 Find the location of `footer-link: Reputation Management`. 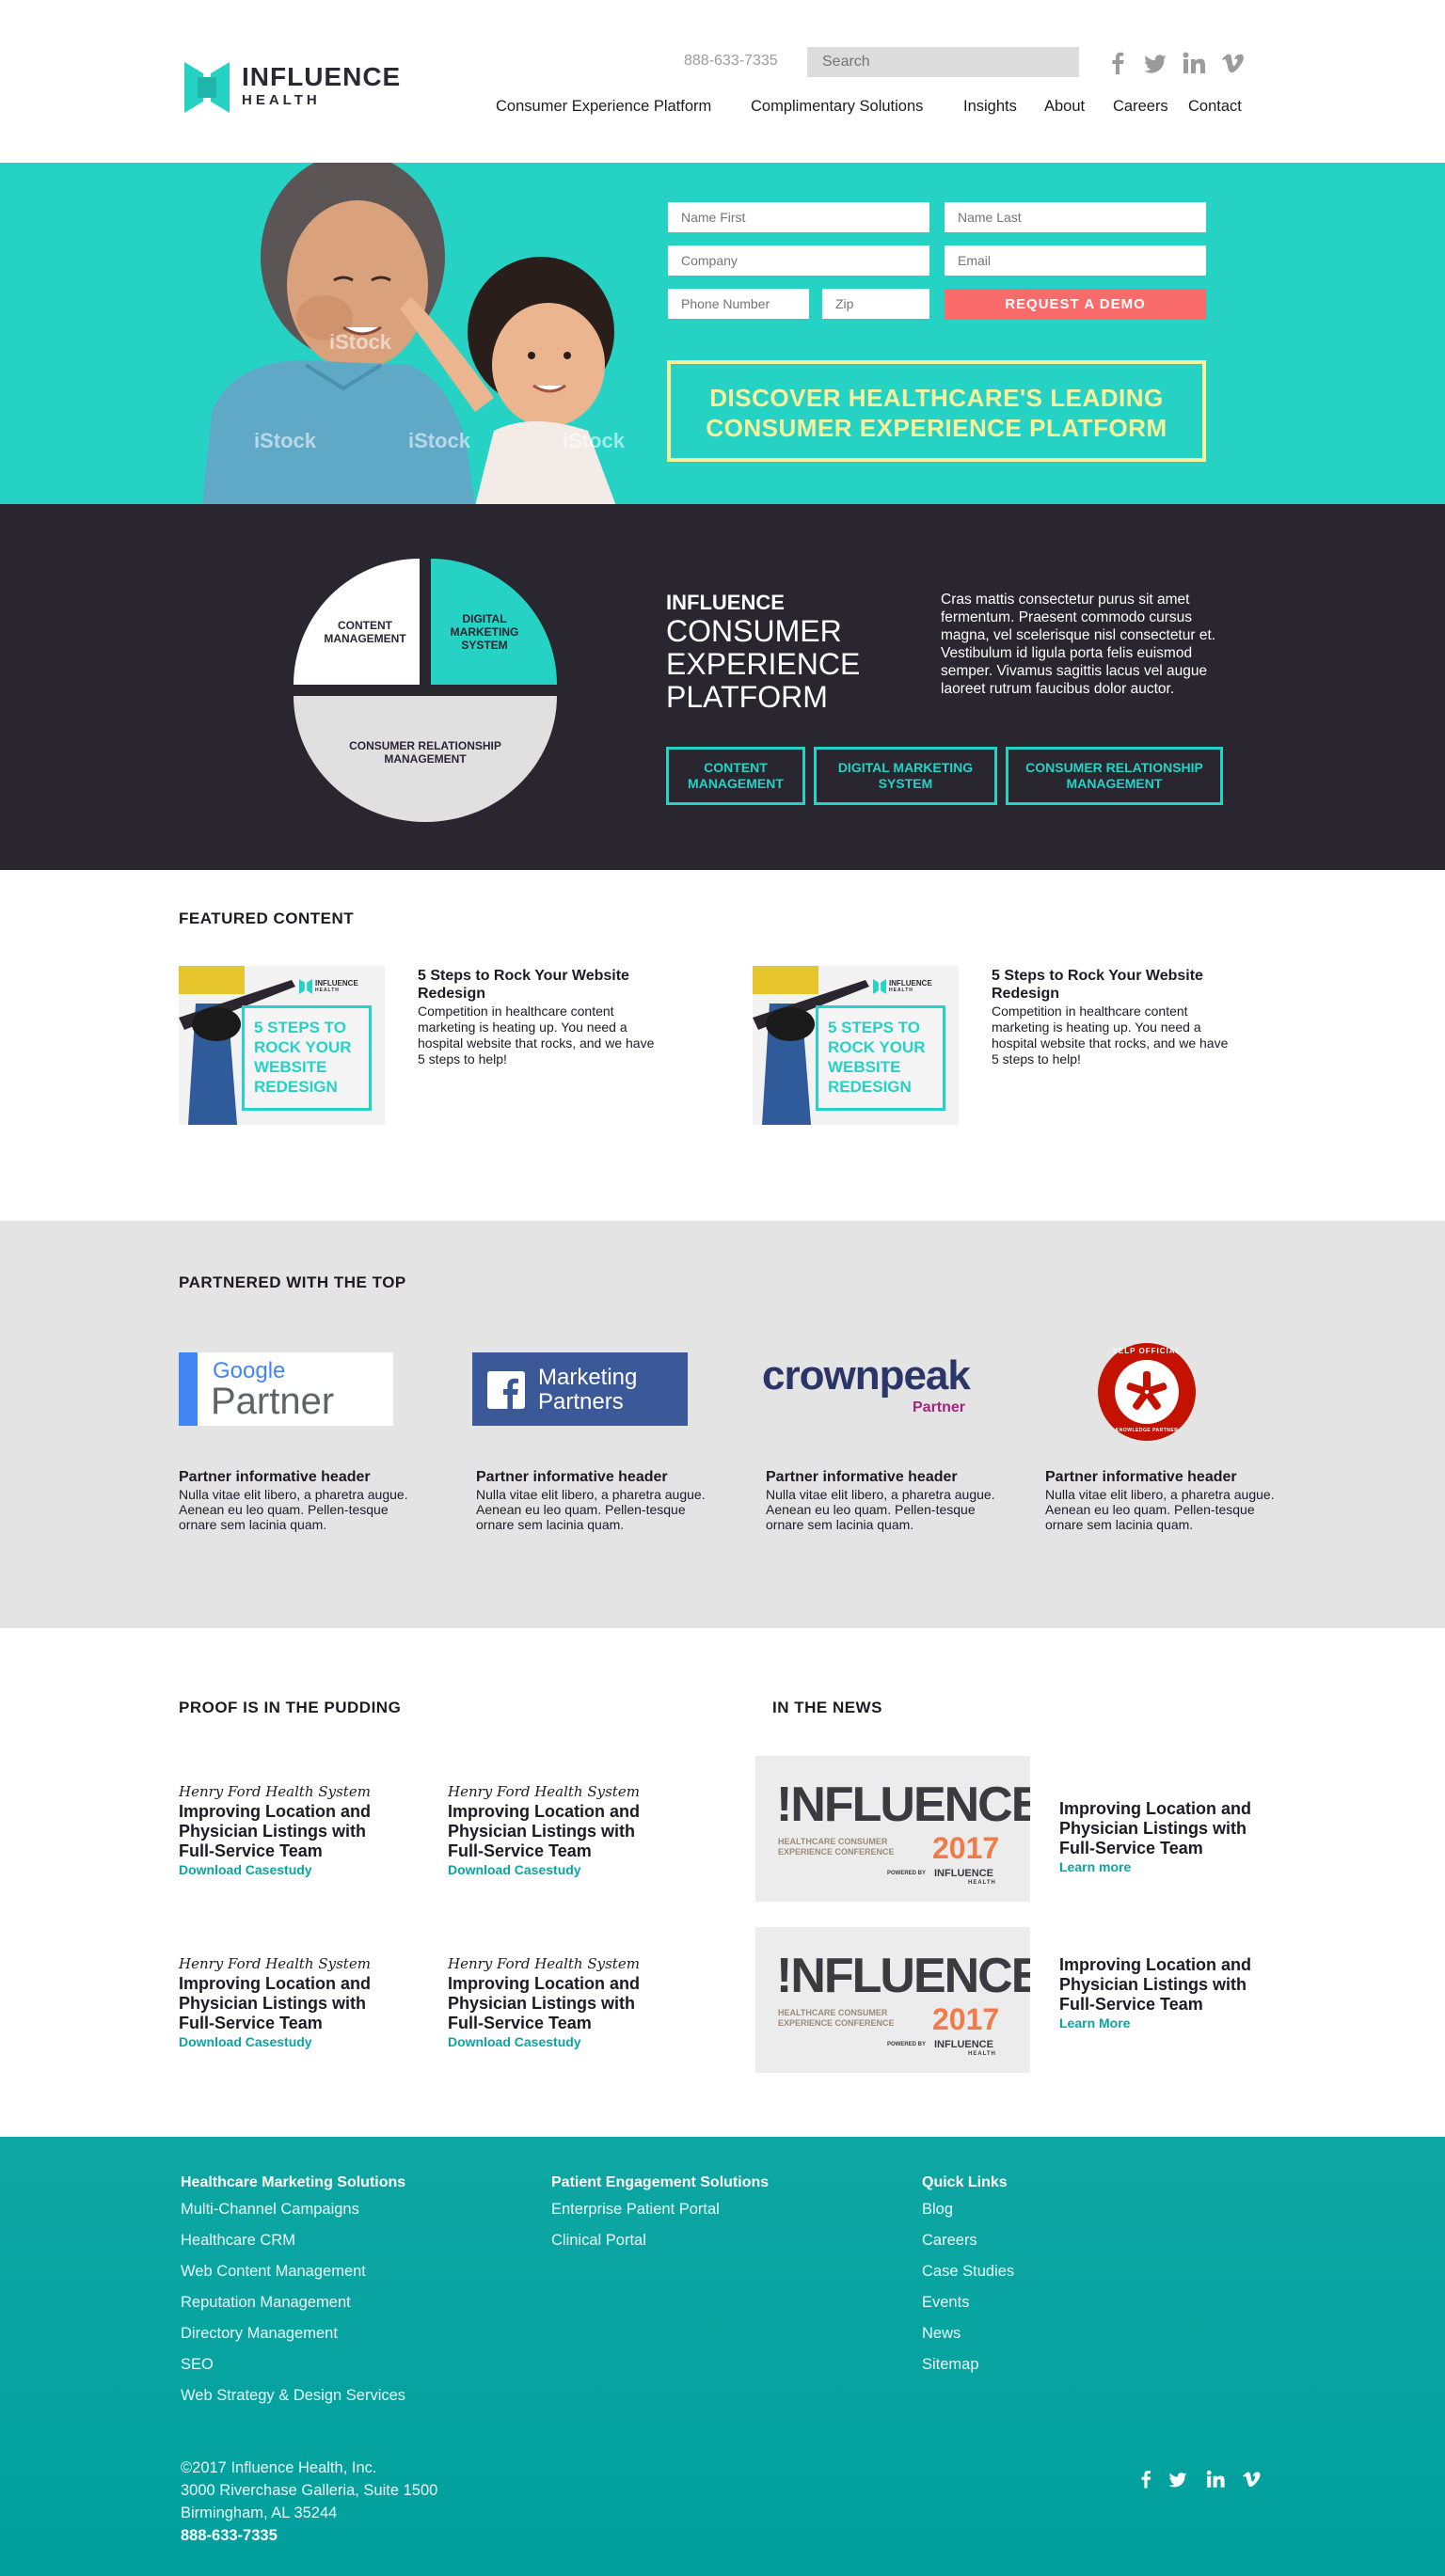

footer-link: Reputation Management is located at coordinates (266, 2303).